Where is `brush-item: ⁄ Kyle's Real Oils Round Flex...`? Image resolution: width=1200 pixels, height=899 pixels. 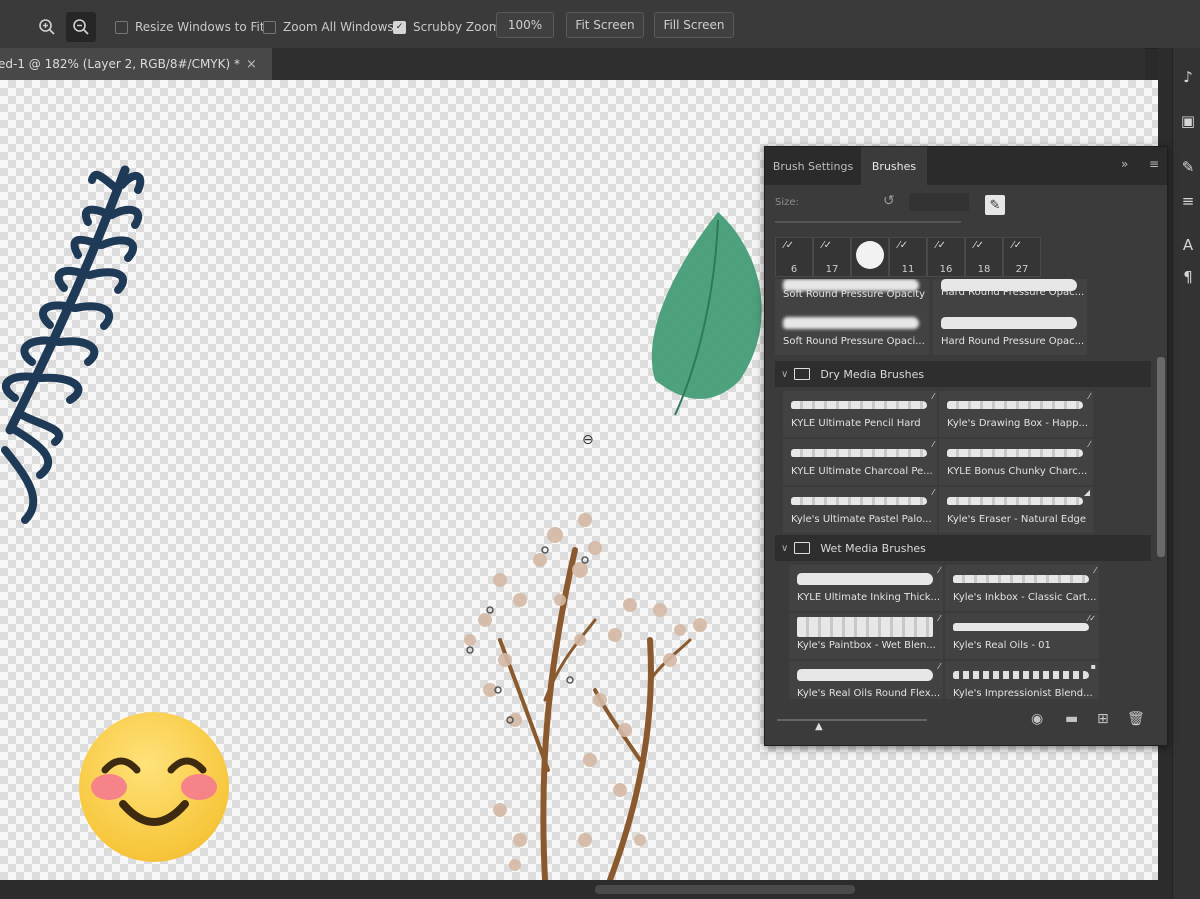 brush-item: ⁄ Kyle's Real Oils Round Flex... is located at coordinates (866, 680).